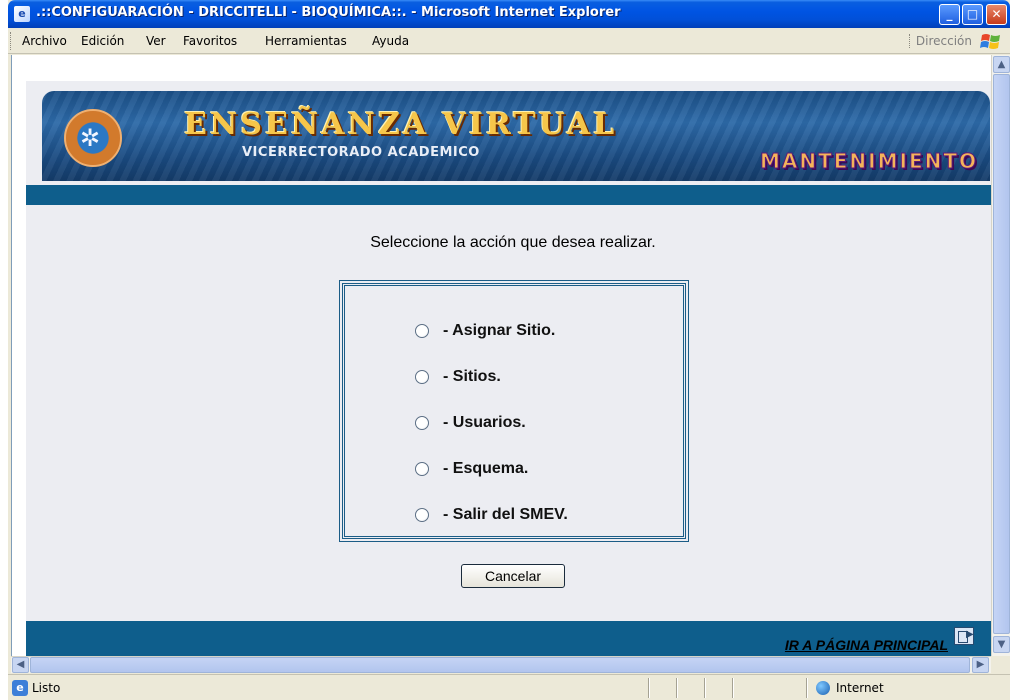 The image size is (1010, 700). Describe the element at coordinates (90, 138) in the screenshot. I see `compass-star-icon: ✲` at that location.